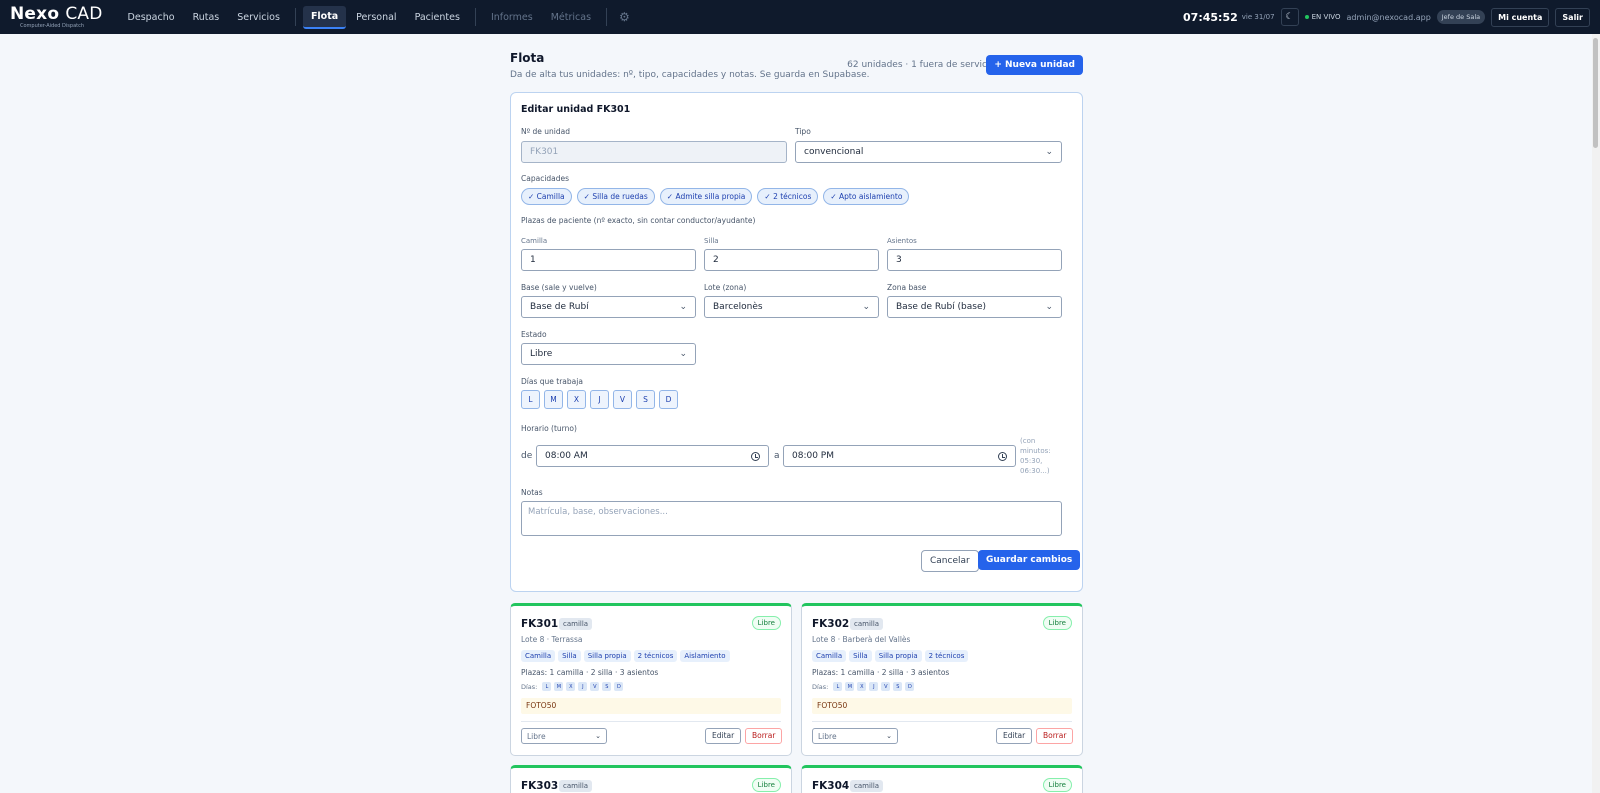  Describe the element at coordinates (766, 623) in the screenshot. I see `status-badge: Libre` at that location.